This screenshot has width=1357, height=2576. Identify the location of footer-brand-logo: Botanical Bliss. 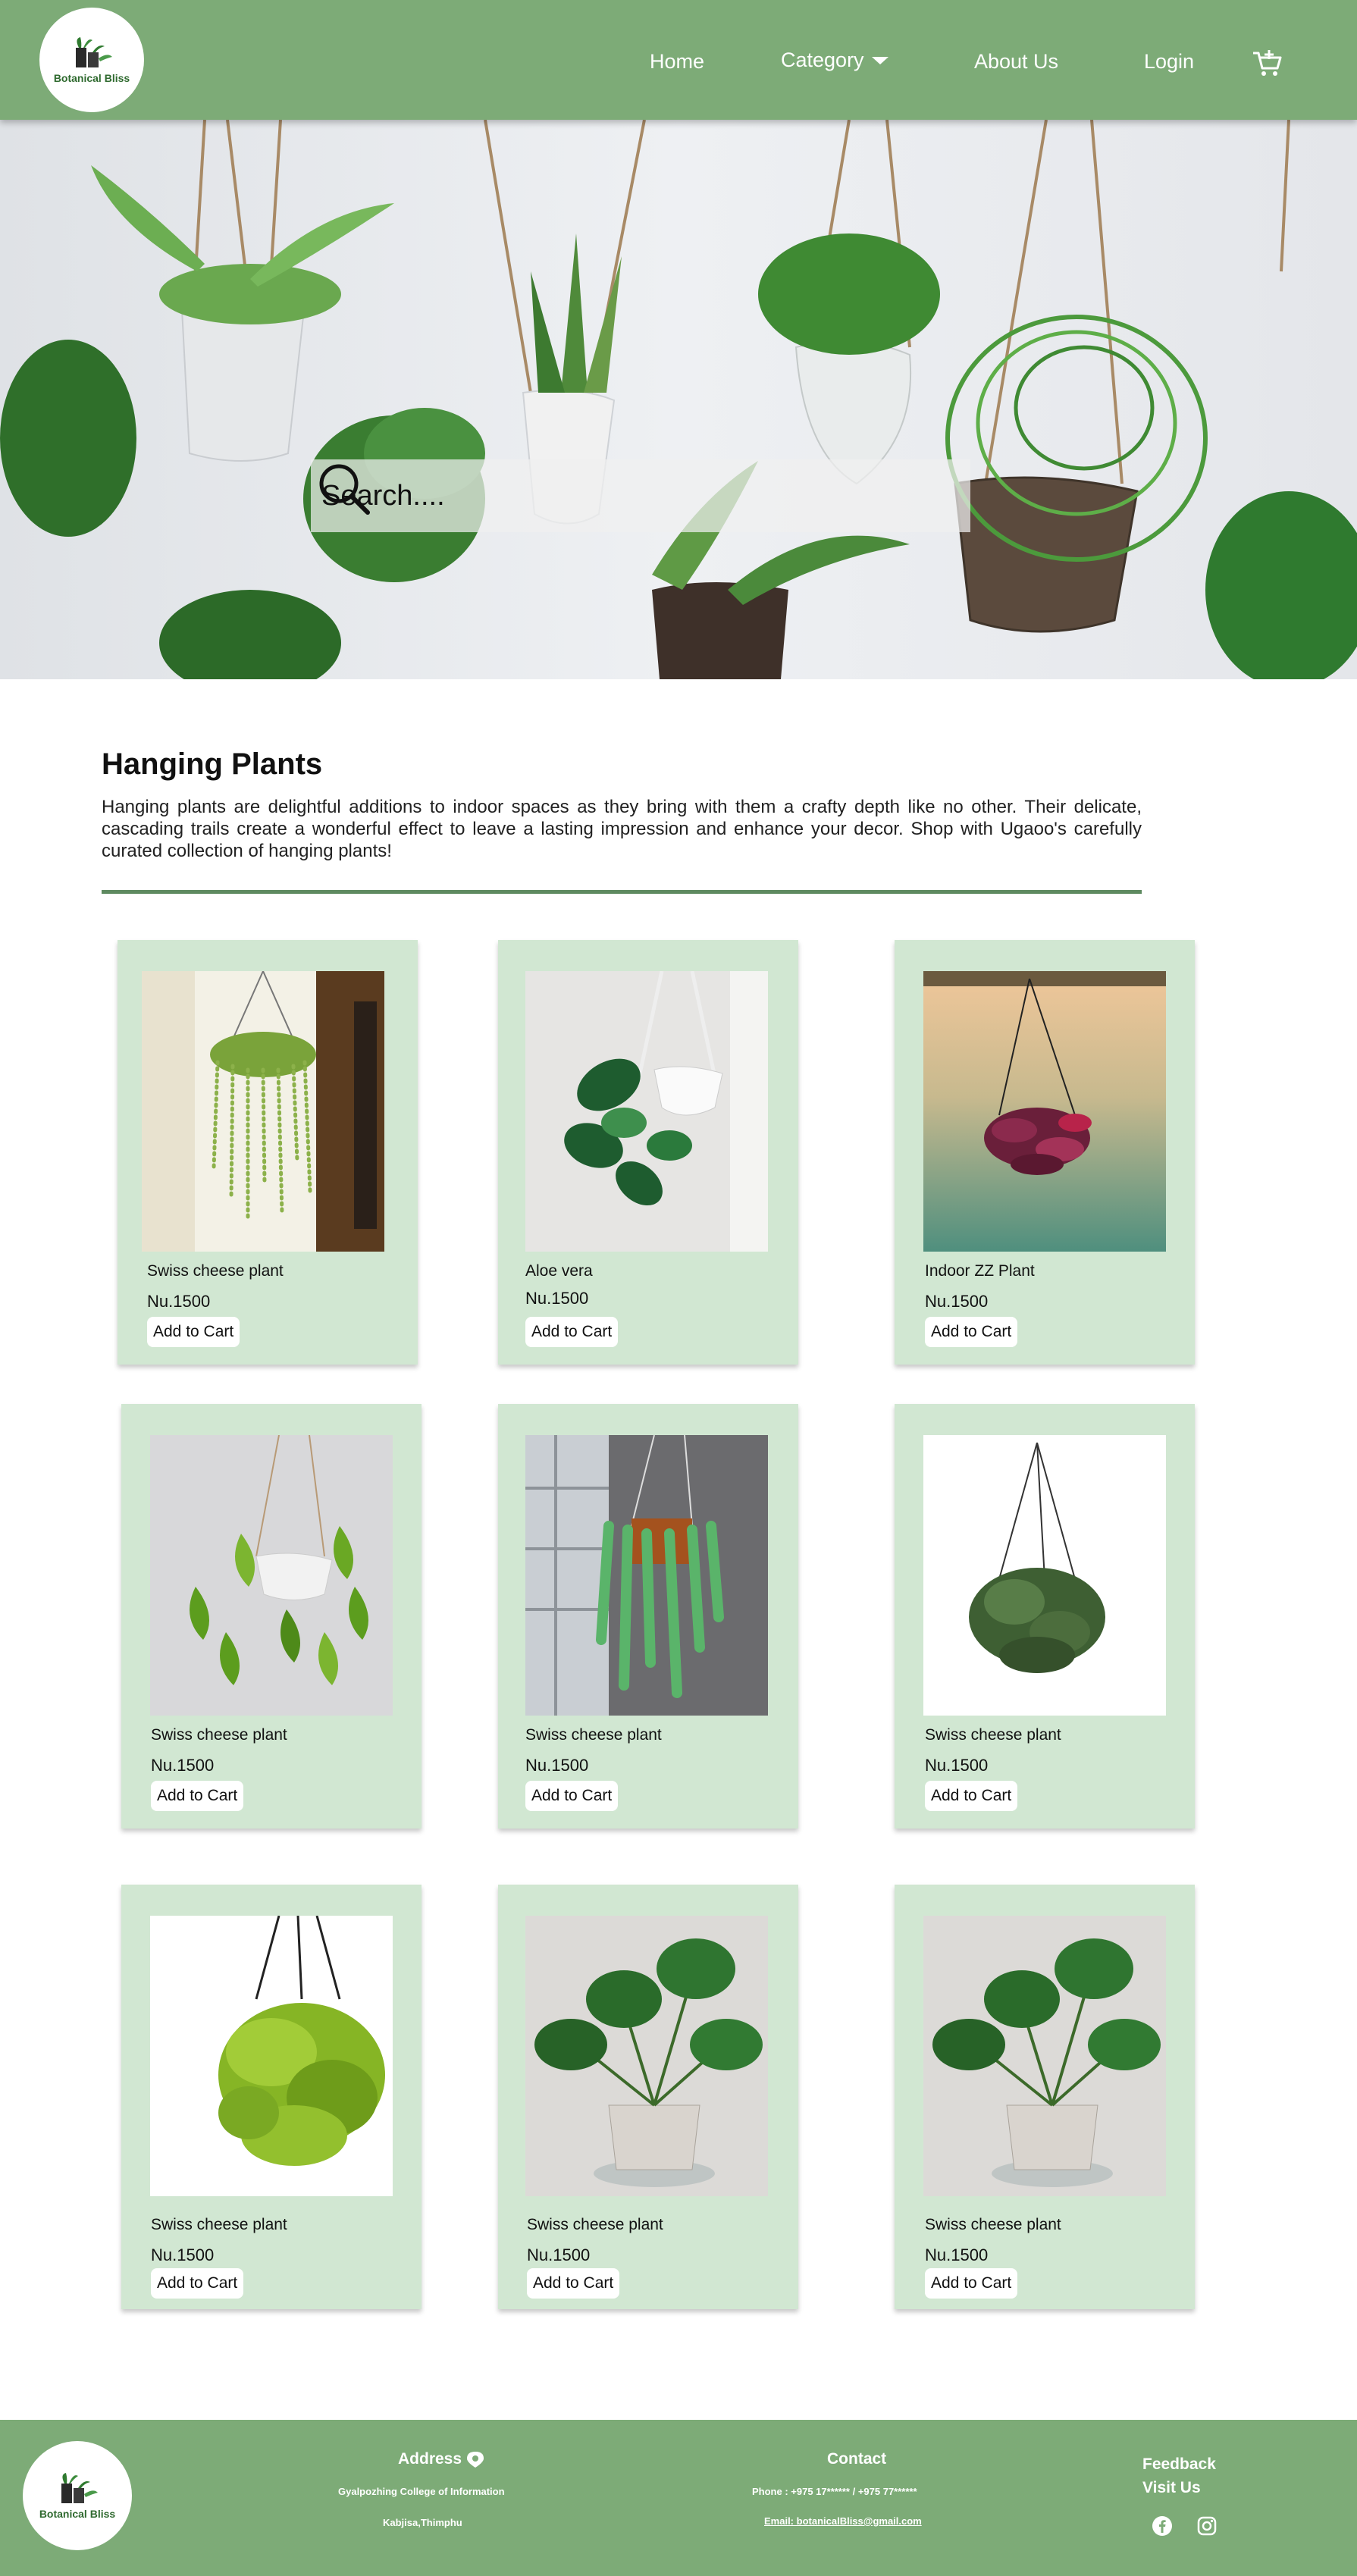
(77, 2495).